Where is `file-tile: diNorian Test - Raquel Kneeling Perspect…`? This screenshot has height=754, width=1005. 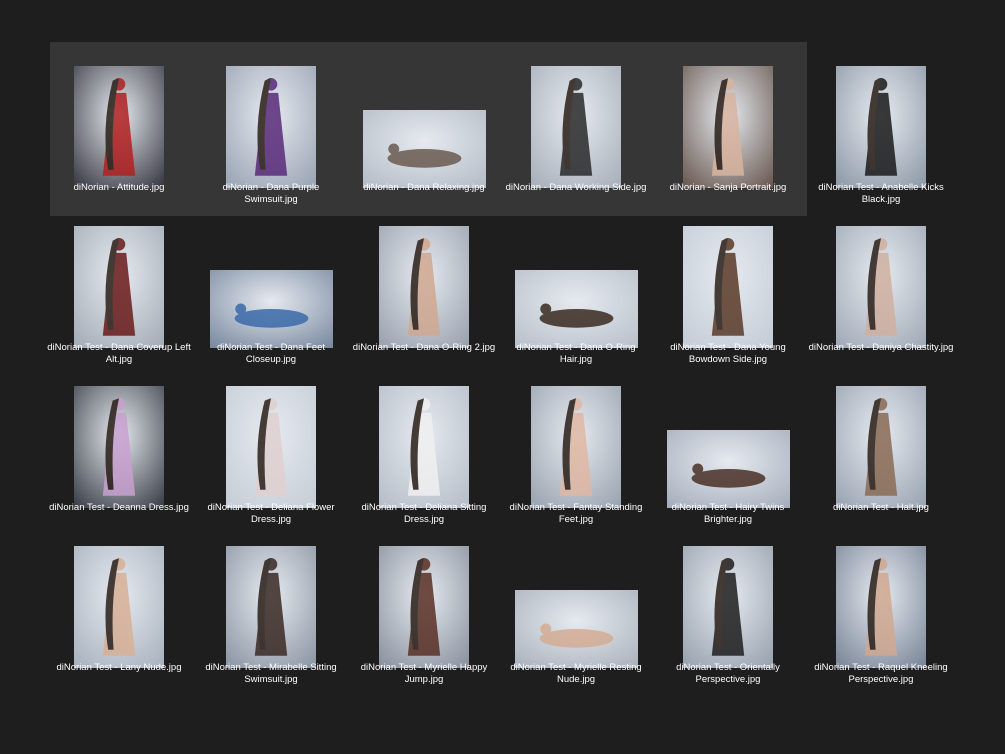
file-tile: diNorian Test - Raquel Kneeling Perspect… is located at coordinates (881, 608).